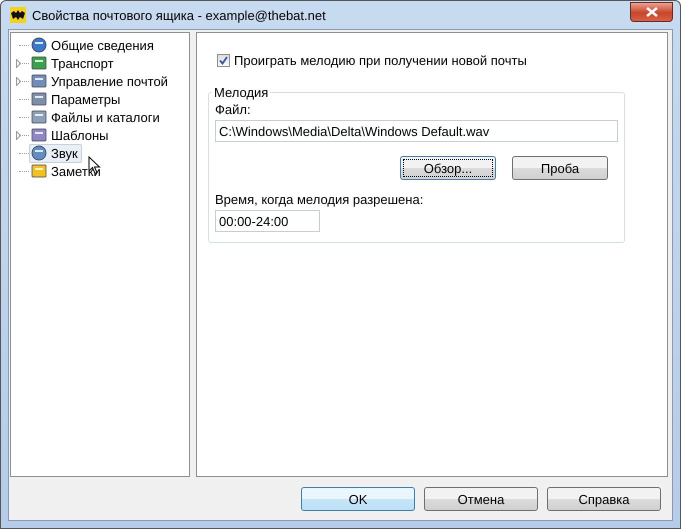  What do you see at coordinates (70, 135) in the screenshot?
I see `tree-item: Шаблоны` at bounding box center [70, 135].